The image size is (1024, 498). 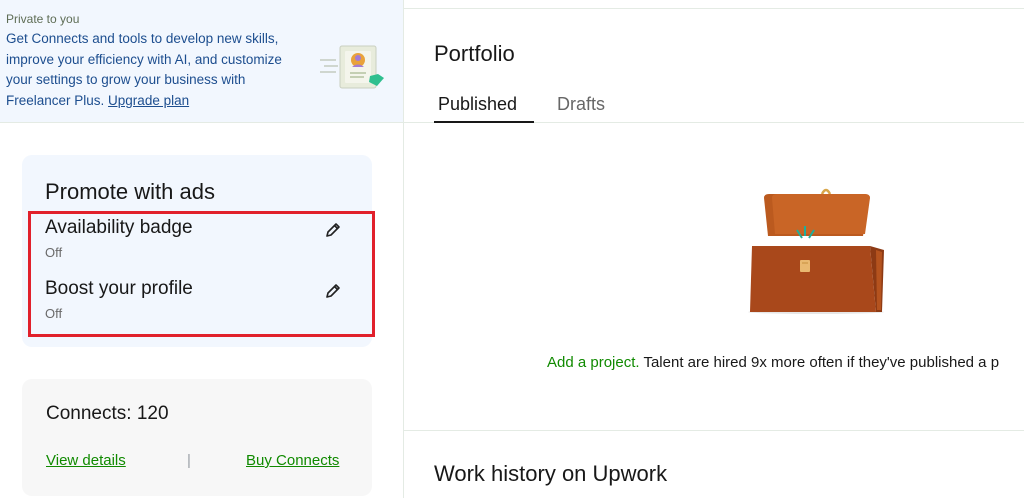 What do you see at coordinates (119, 288) in the screenshot?
I see `boost-profile-label: Boost your profile` at bounding box center [119, 288].